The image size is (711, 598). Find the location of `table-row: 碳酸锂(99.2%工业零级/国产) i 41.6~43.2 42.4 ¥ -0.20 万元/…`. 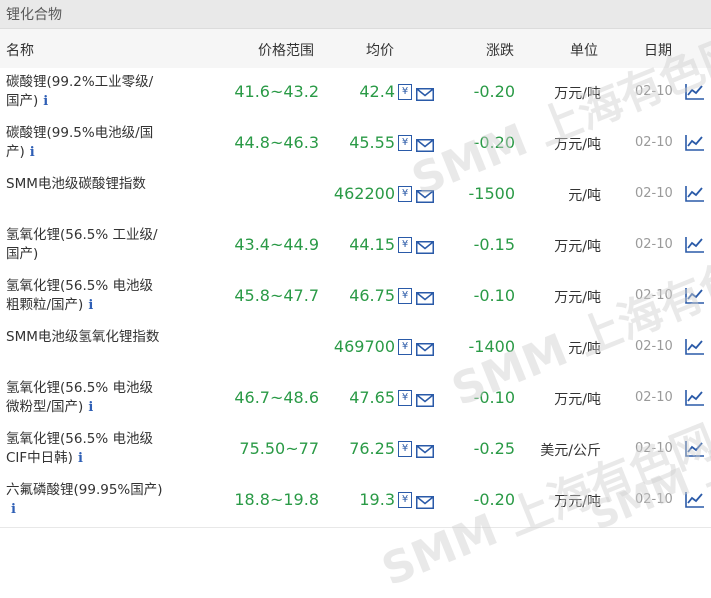

table-row: 碳酸锂(99.2%工业零级/国产) i 41.6~43.2 42.4 ¥ -0.20 万元/… is located at coordinates (355, 94).